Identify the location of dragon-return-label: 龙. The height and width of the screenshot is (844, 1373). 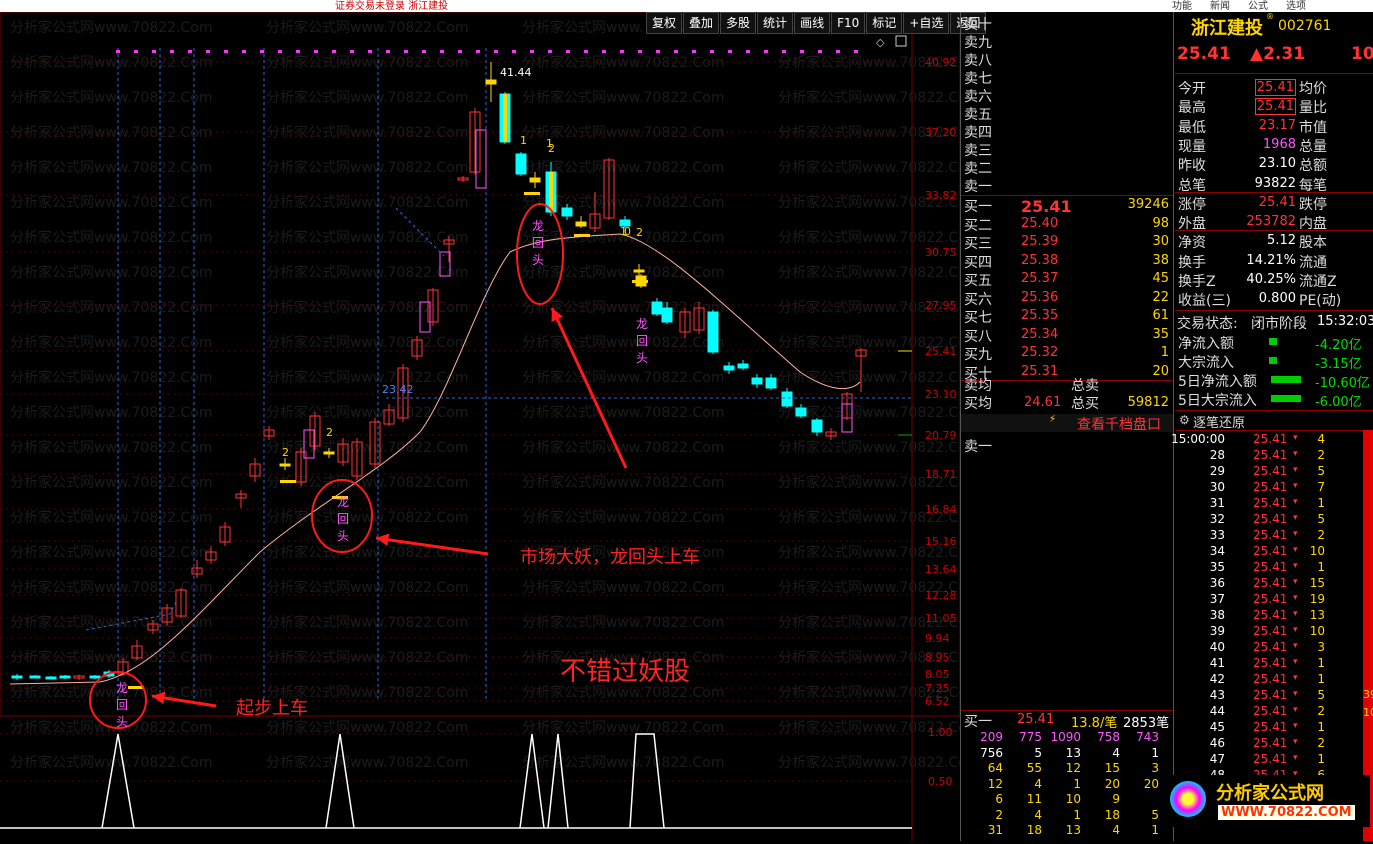
(642, 324).